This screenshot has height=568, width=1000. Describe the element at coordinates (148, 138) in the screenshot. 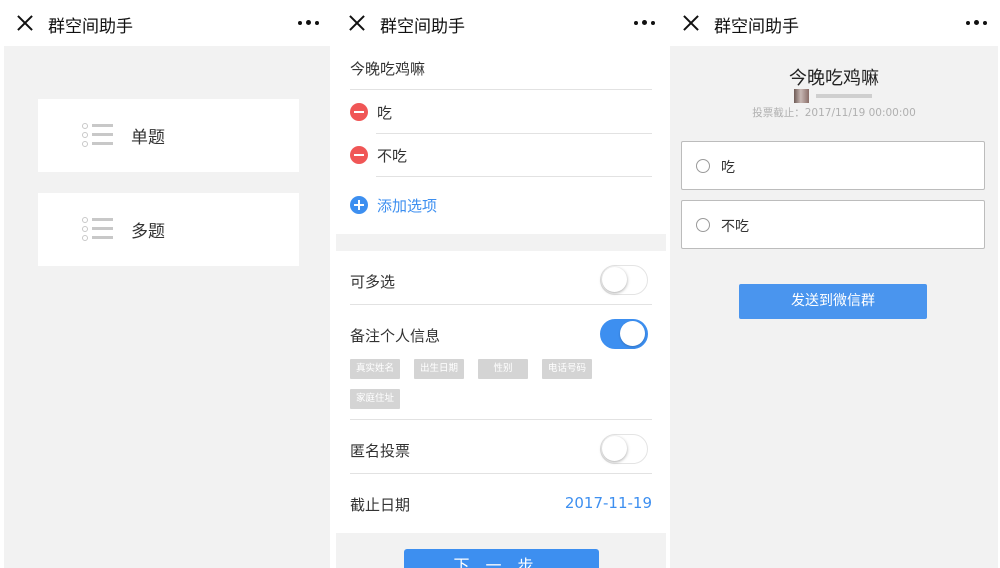

I see `single-question-label: 单题` at that location.